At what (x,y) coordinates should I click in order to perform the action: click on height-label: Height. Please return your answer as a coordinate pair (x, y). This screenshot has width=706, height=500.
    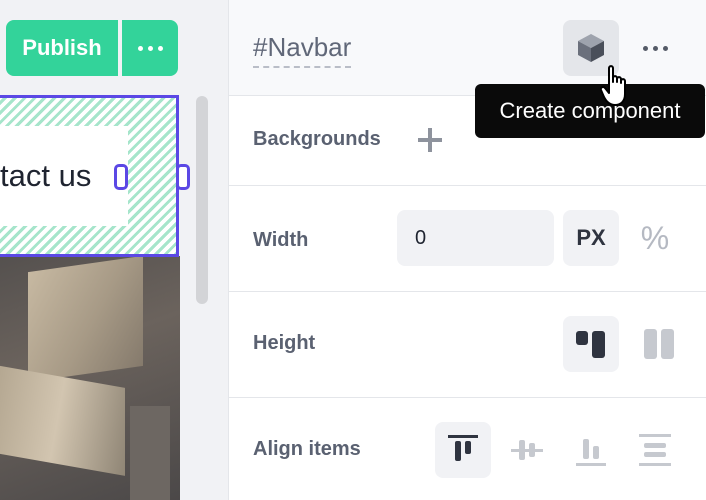
    Looking at the image, I should click on (284, 343).